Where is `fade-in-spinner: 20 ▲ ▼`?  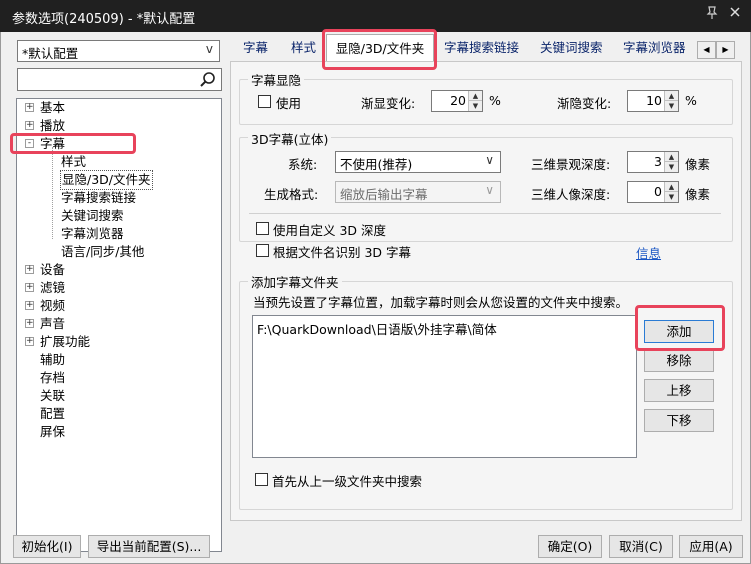 fade-in-spinner: 20 ▲ ▼ is located at coordinates (457, 101).